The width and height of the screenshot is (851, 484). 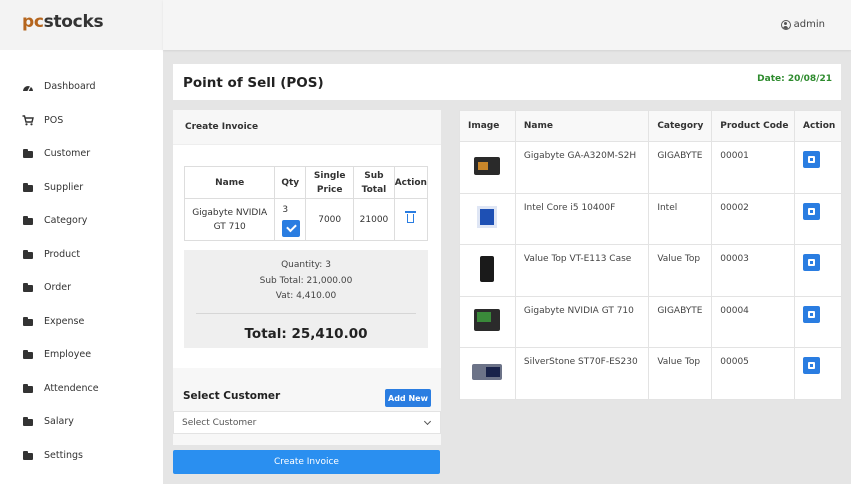 I want to click on cell-name: Intel Core i5 10400F, so click(x=582, y=218).